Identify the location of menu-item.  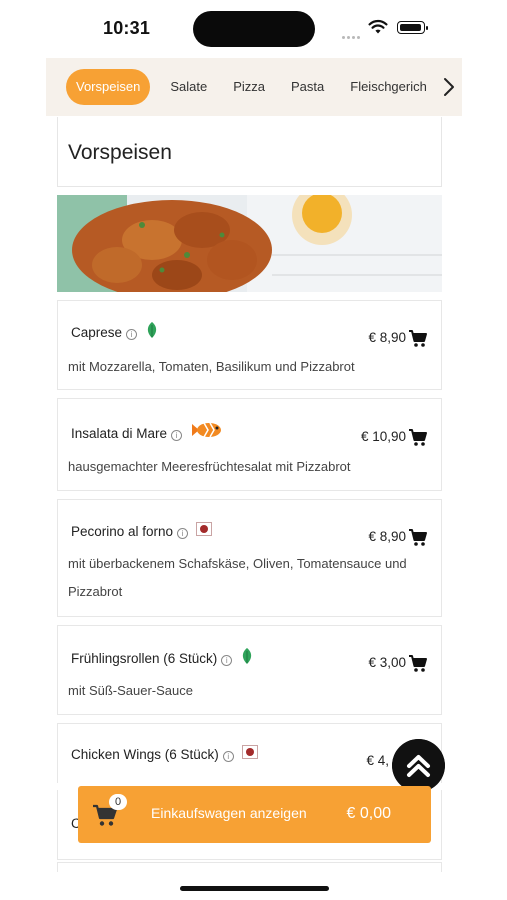
(249, 867).